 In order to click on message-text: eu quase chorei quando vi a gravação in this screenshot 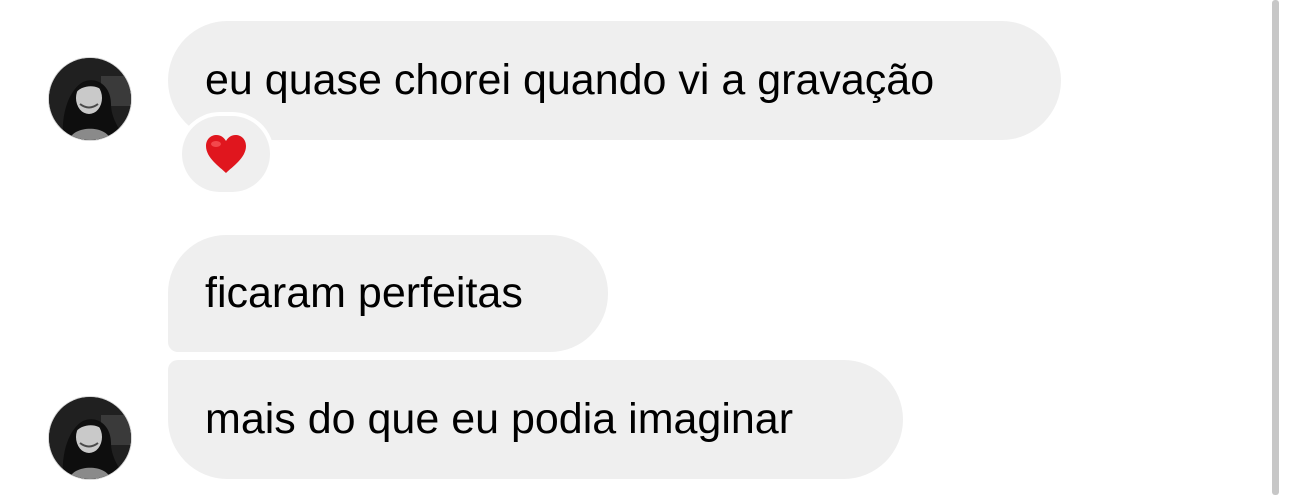, I will do `click(570, 80)`.